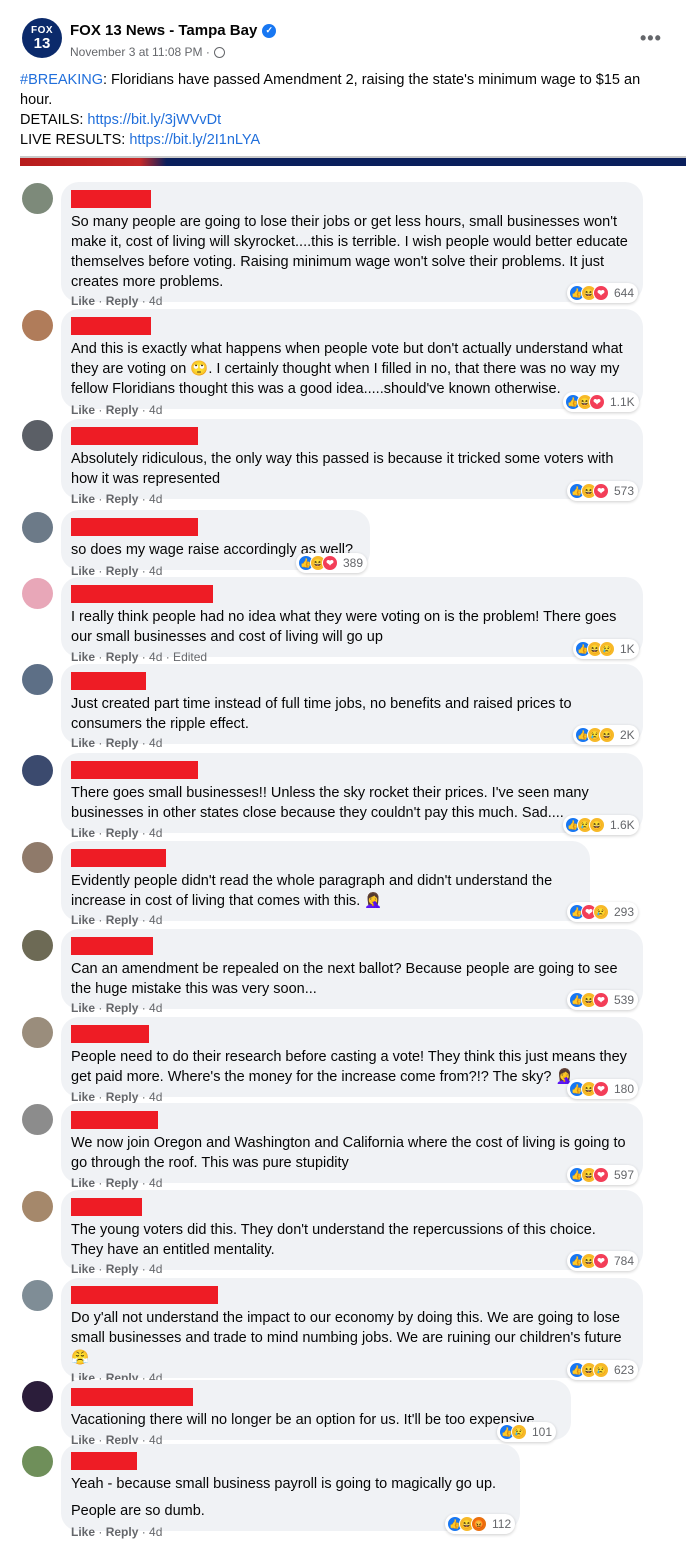 Image resolution: width=691 pixels, height=1552 pixels. What do you see at coordinates (601, 825) in the screenshot?
I see `reaction-summary: 👍 😢 😆 1.6K` at bounding box center [601, 825].